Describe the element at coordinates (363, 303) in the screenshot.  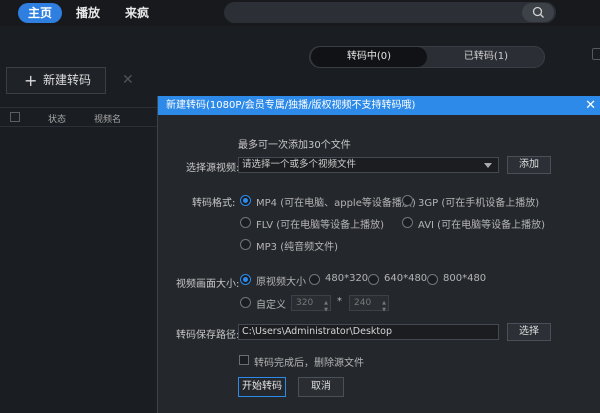
I see `custom-height-value: 240` at that location.